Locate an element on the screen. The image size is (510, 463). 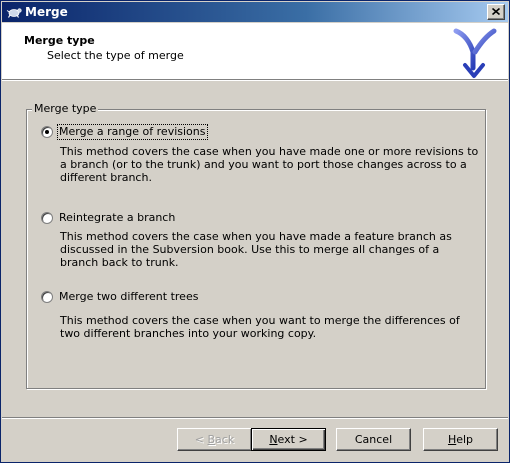
cancel-label: Cancel is located at coordinates (373, 439).